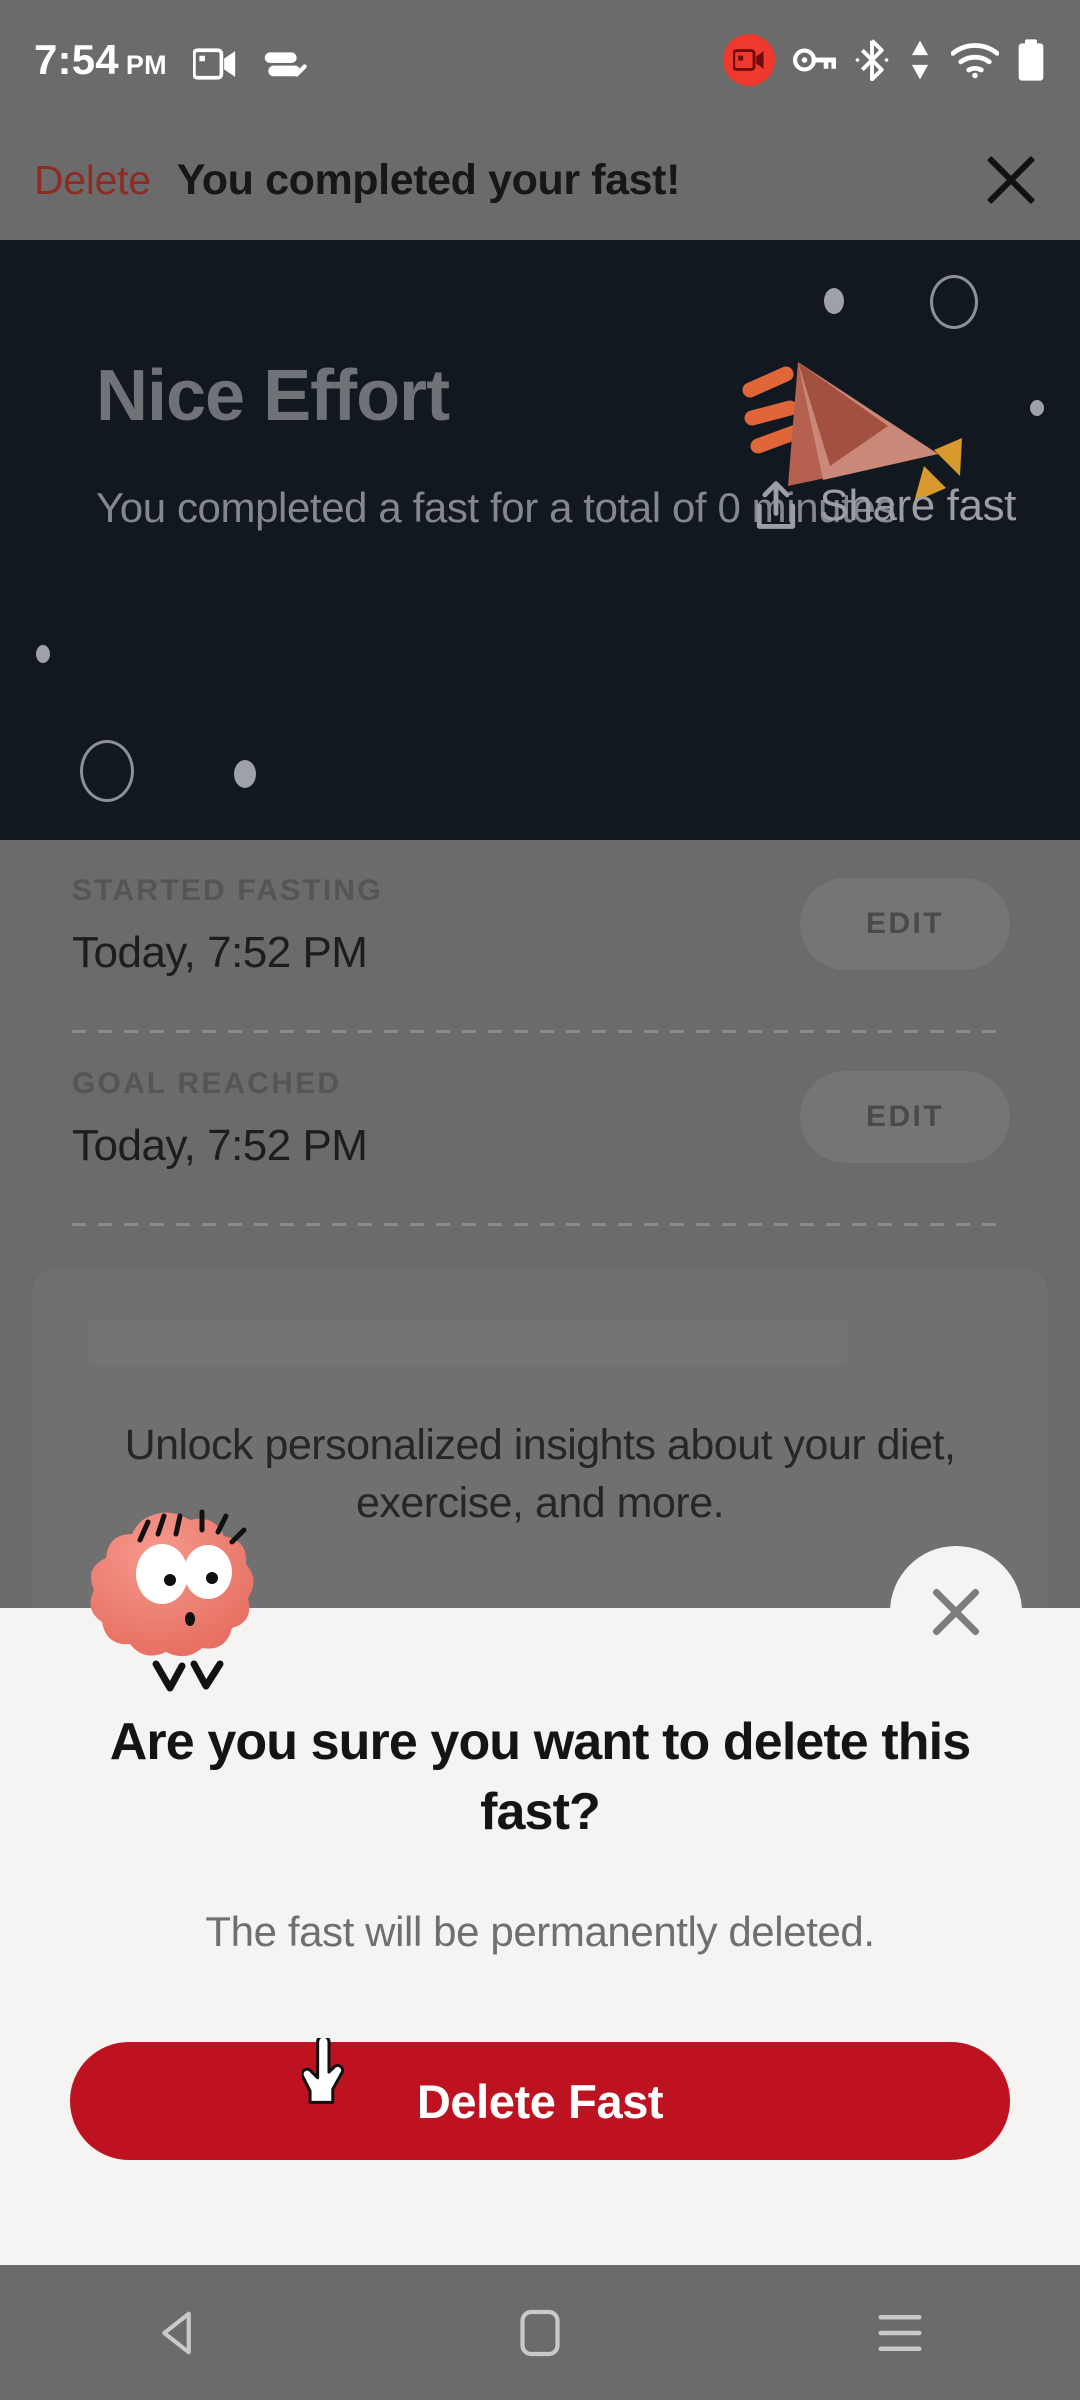 This screenshot has height=2400, width=1080. I want to click on close-icon, so click(1011, 180).